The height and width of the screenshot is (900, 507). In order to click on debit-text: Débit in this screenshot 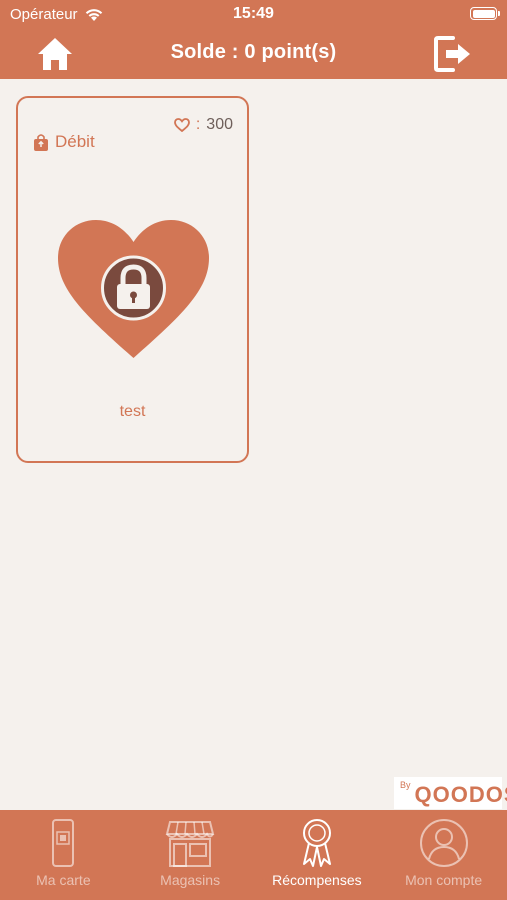, I will do `click(75, 141)`.